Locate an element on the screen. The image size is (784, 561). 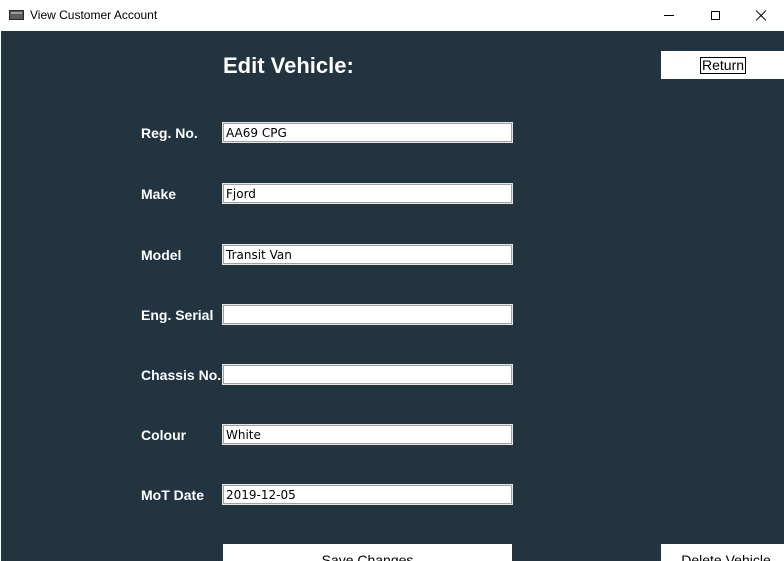
eng-serial-field is located at coordinates (367, 314).